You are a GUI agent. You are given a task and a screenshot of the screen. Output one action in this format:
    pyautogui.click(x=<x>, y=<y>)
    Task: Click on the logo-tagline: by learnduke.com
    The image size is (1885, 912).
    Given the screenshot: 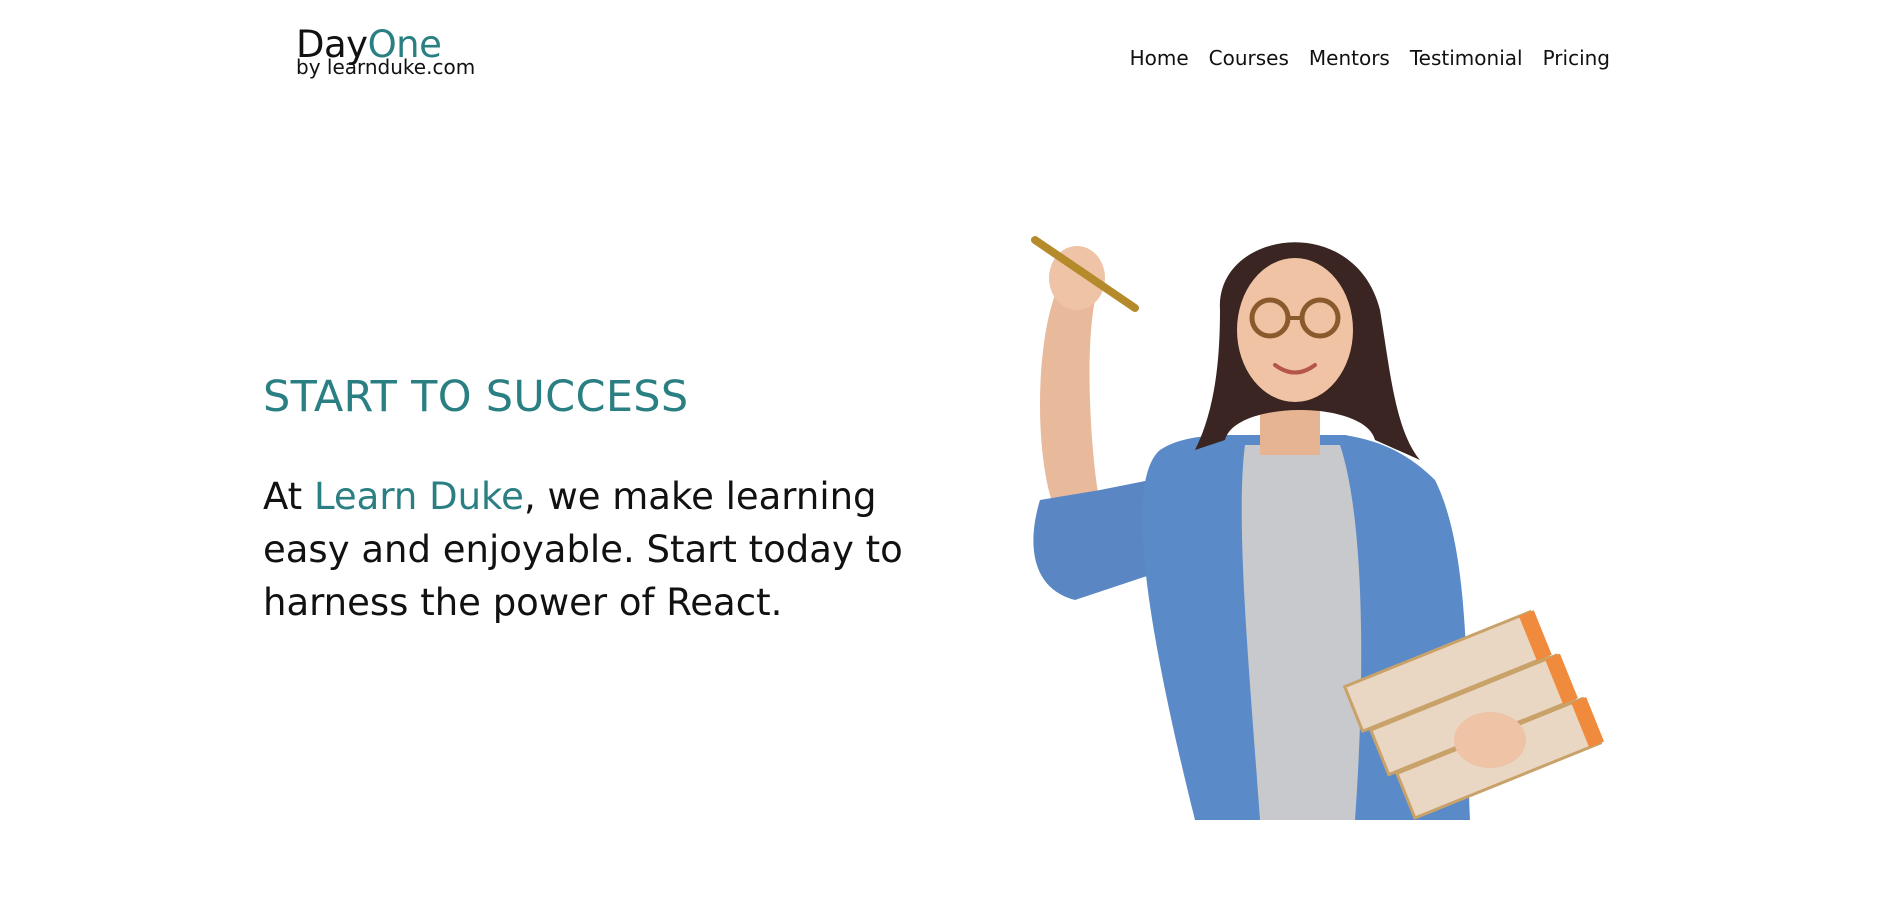 What is the action you would take?
    pyautogui.click(x=386, y=67)
    